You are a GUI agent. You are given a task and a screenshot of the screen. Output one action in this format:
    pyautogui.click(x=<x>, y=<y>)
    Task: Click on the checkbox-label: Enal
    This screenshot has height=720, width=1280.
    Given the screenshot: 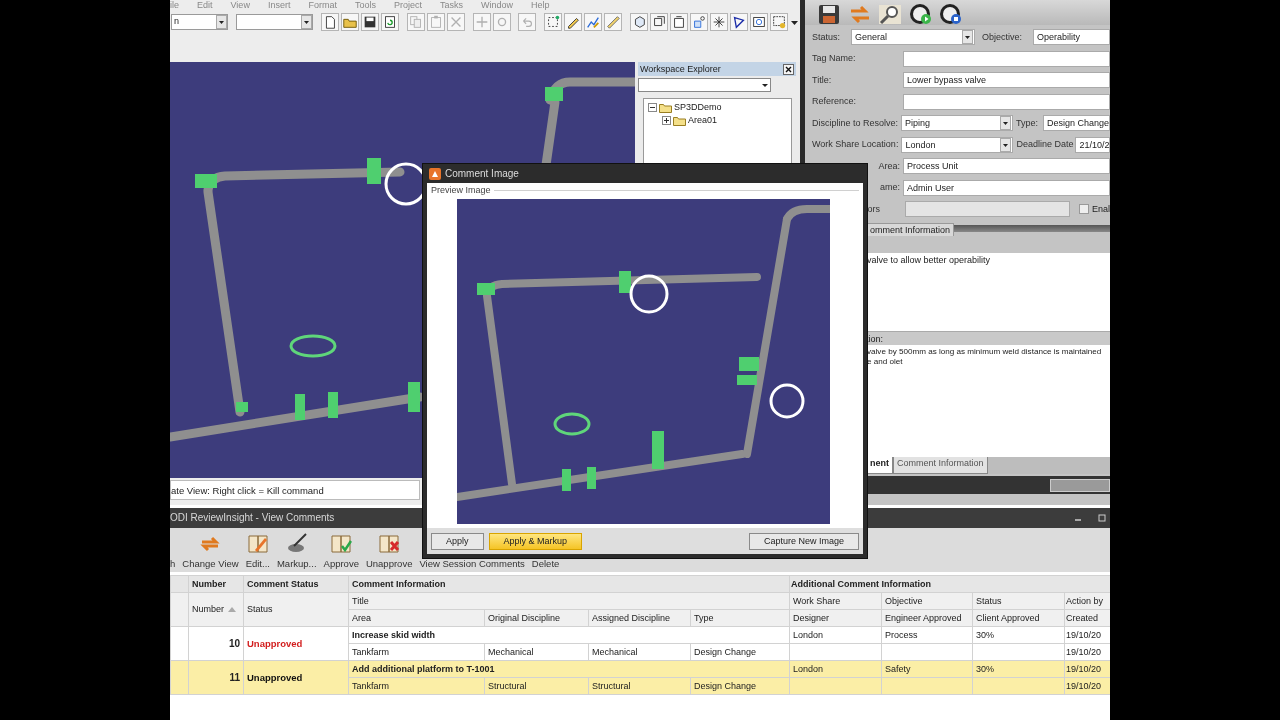 What is the action you would take?
    pyautogui.click(x=1101, y=209)
    